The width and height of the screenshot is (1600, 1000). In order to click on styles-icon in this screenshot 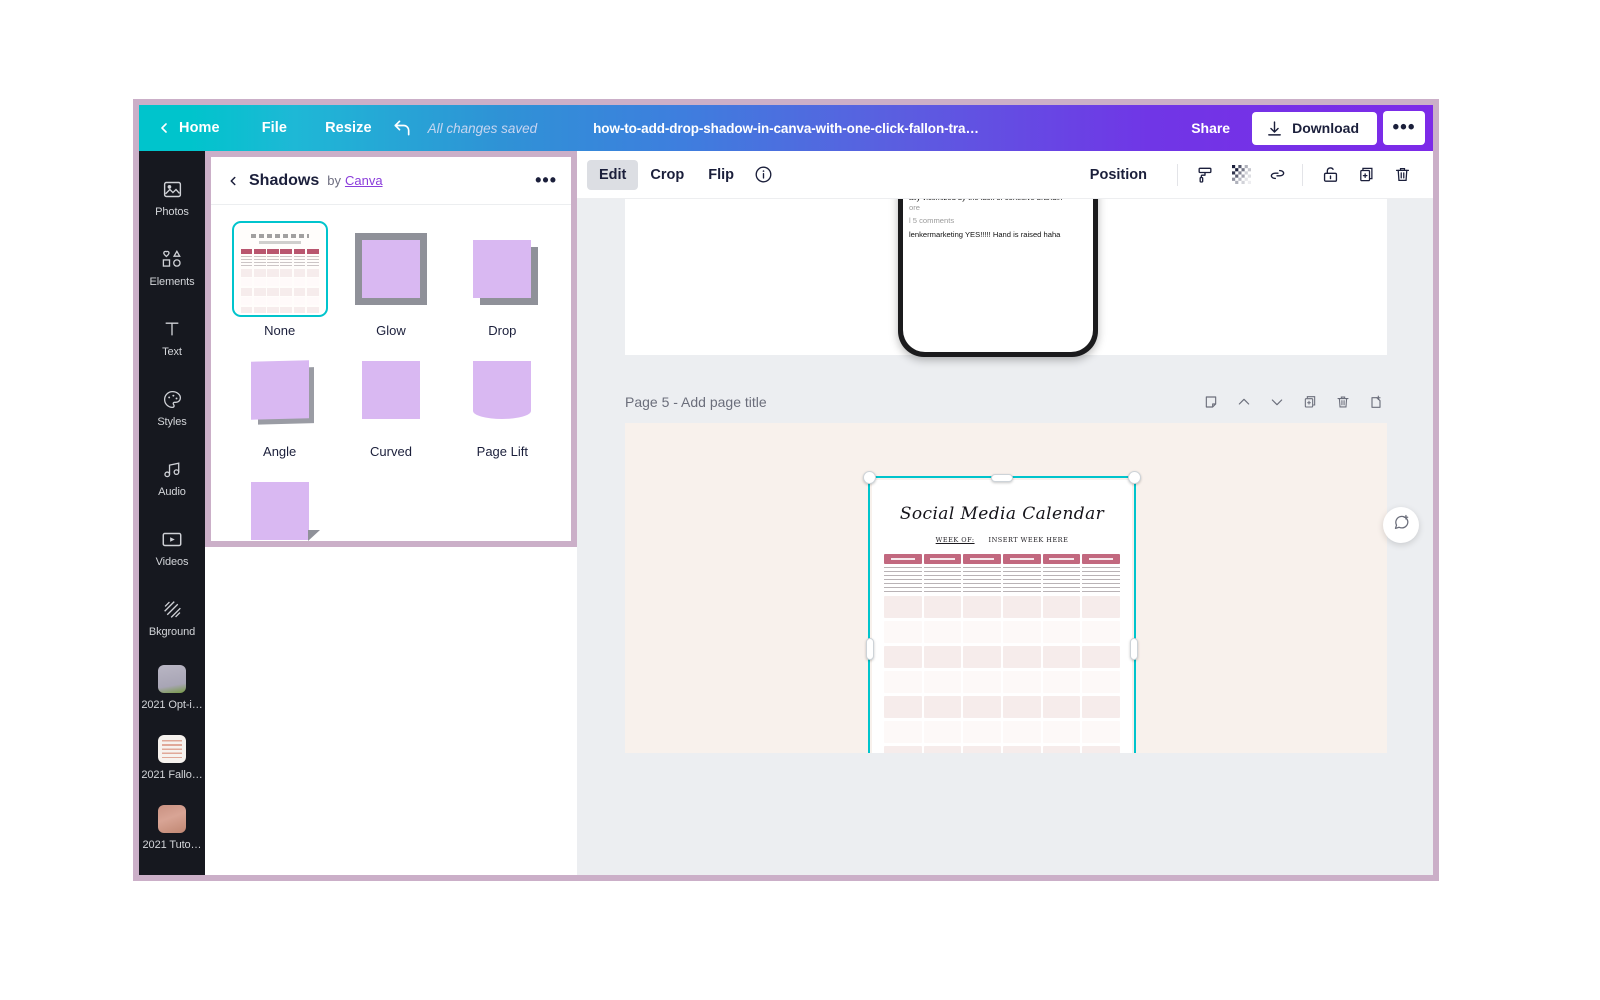, I will do `click(172, 399)`.